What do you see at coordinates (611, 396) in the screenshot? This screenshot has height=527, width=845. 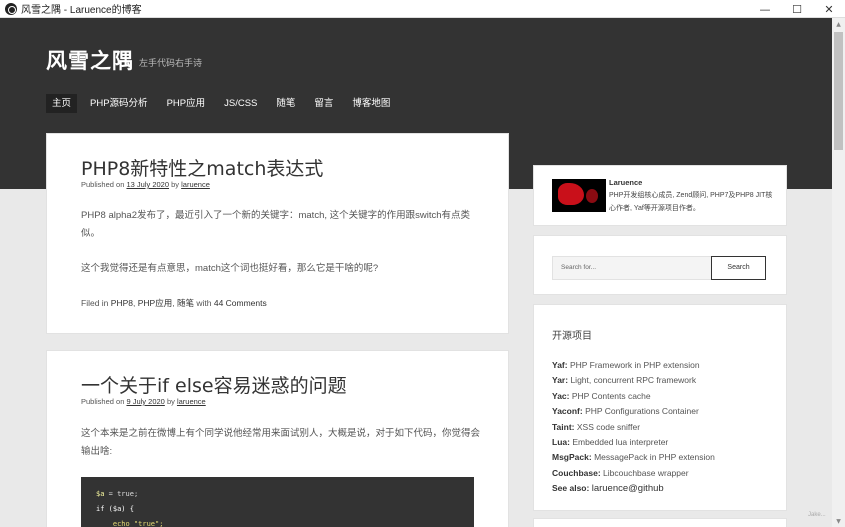 I see `project-link: PHP Contents cache` at bounding box center [611, 396].